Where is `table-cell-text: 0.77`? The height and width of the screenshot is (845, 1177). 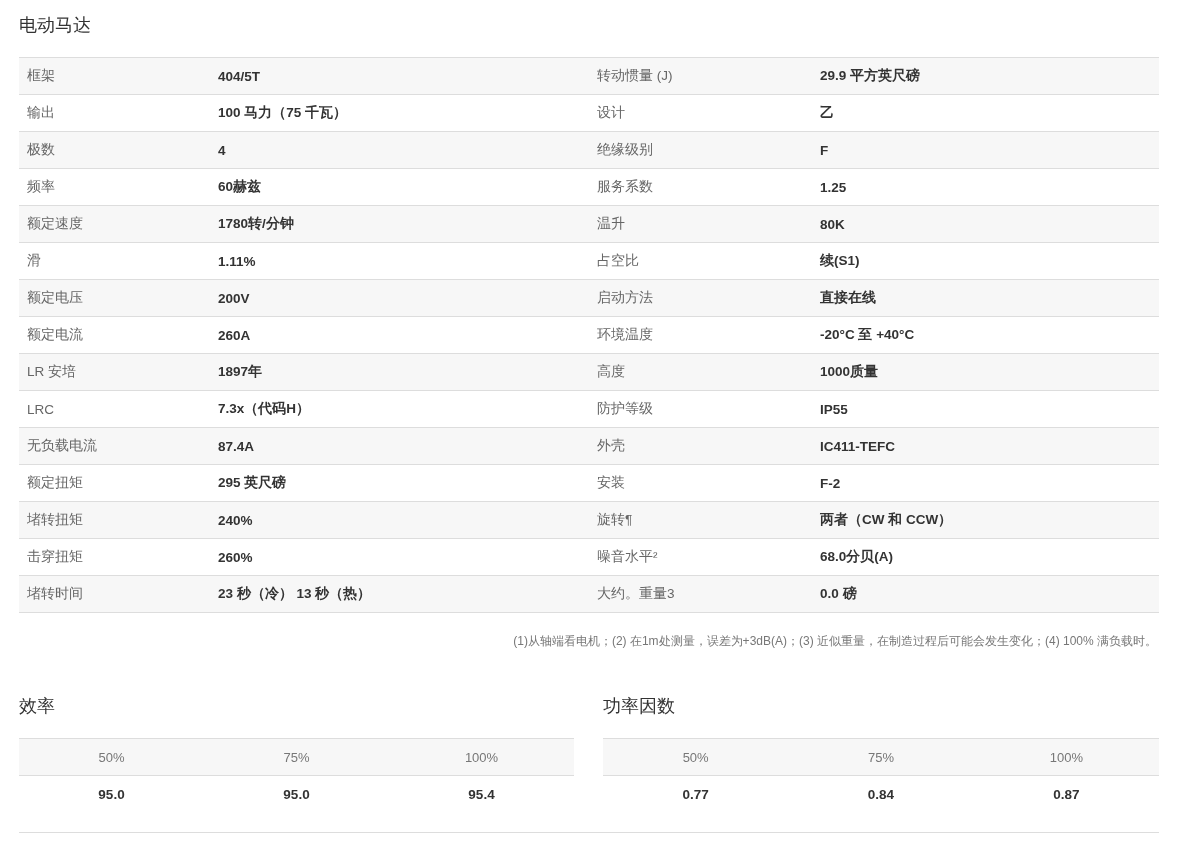
table-cell-text: 0.77 is located at coordinates (695, 794).